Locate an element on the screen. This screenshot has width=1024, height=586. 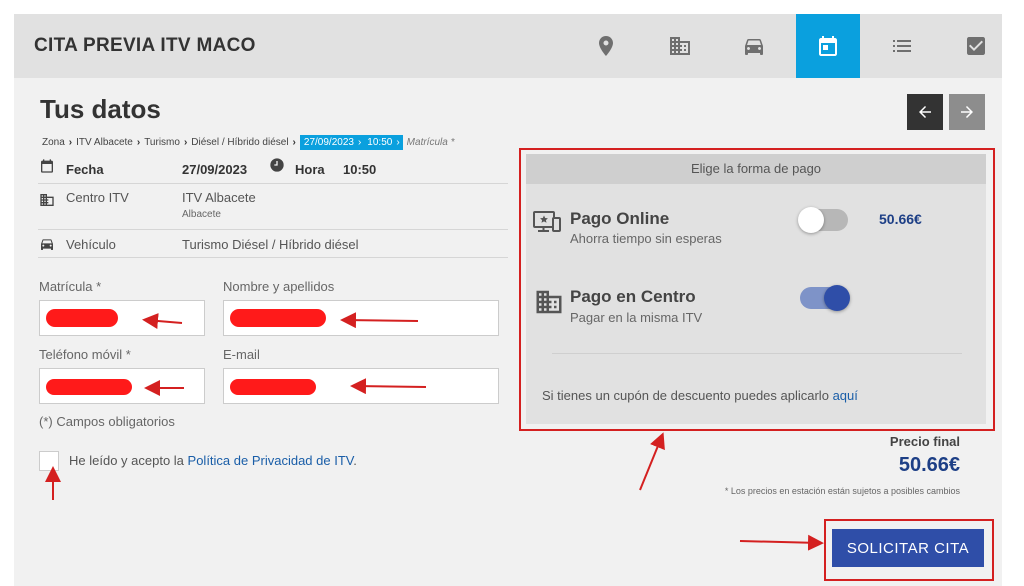
arrow-matricula is located at coordinates (162, 321).